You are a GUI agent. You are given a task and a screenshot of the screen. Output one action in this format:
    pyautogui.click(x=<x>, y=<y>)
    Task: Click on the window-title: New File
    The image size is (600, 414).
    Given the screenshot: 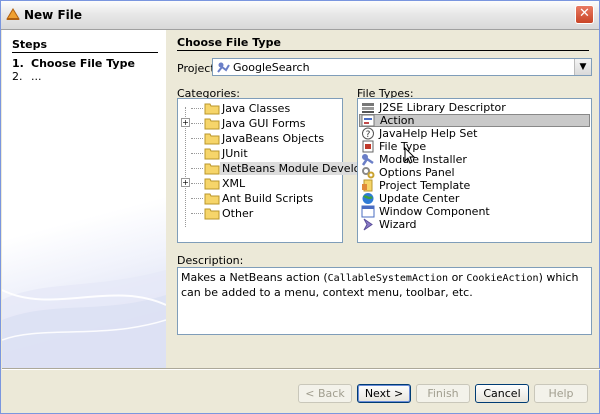 What is the action you would take?
    pyautogui.click(x=53, y=15)
    